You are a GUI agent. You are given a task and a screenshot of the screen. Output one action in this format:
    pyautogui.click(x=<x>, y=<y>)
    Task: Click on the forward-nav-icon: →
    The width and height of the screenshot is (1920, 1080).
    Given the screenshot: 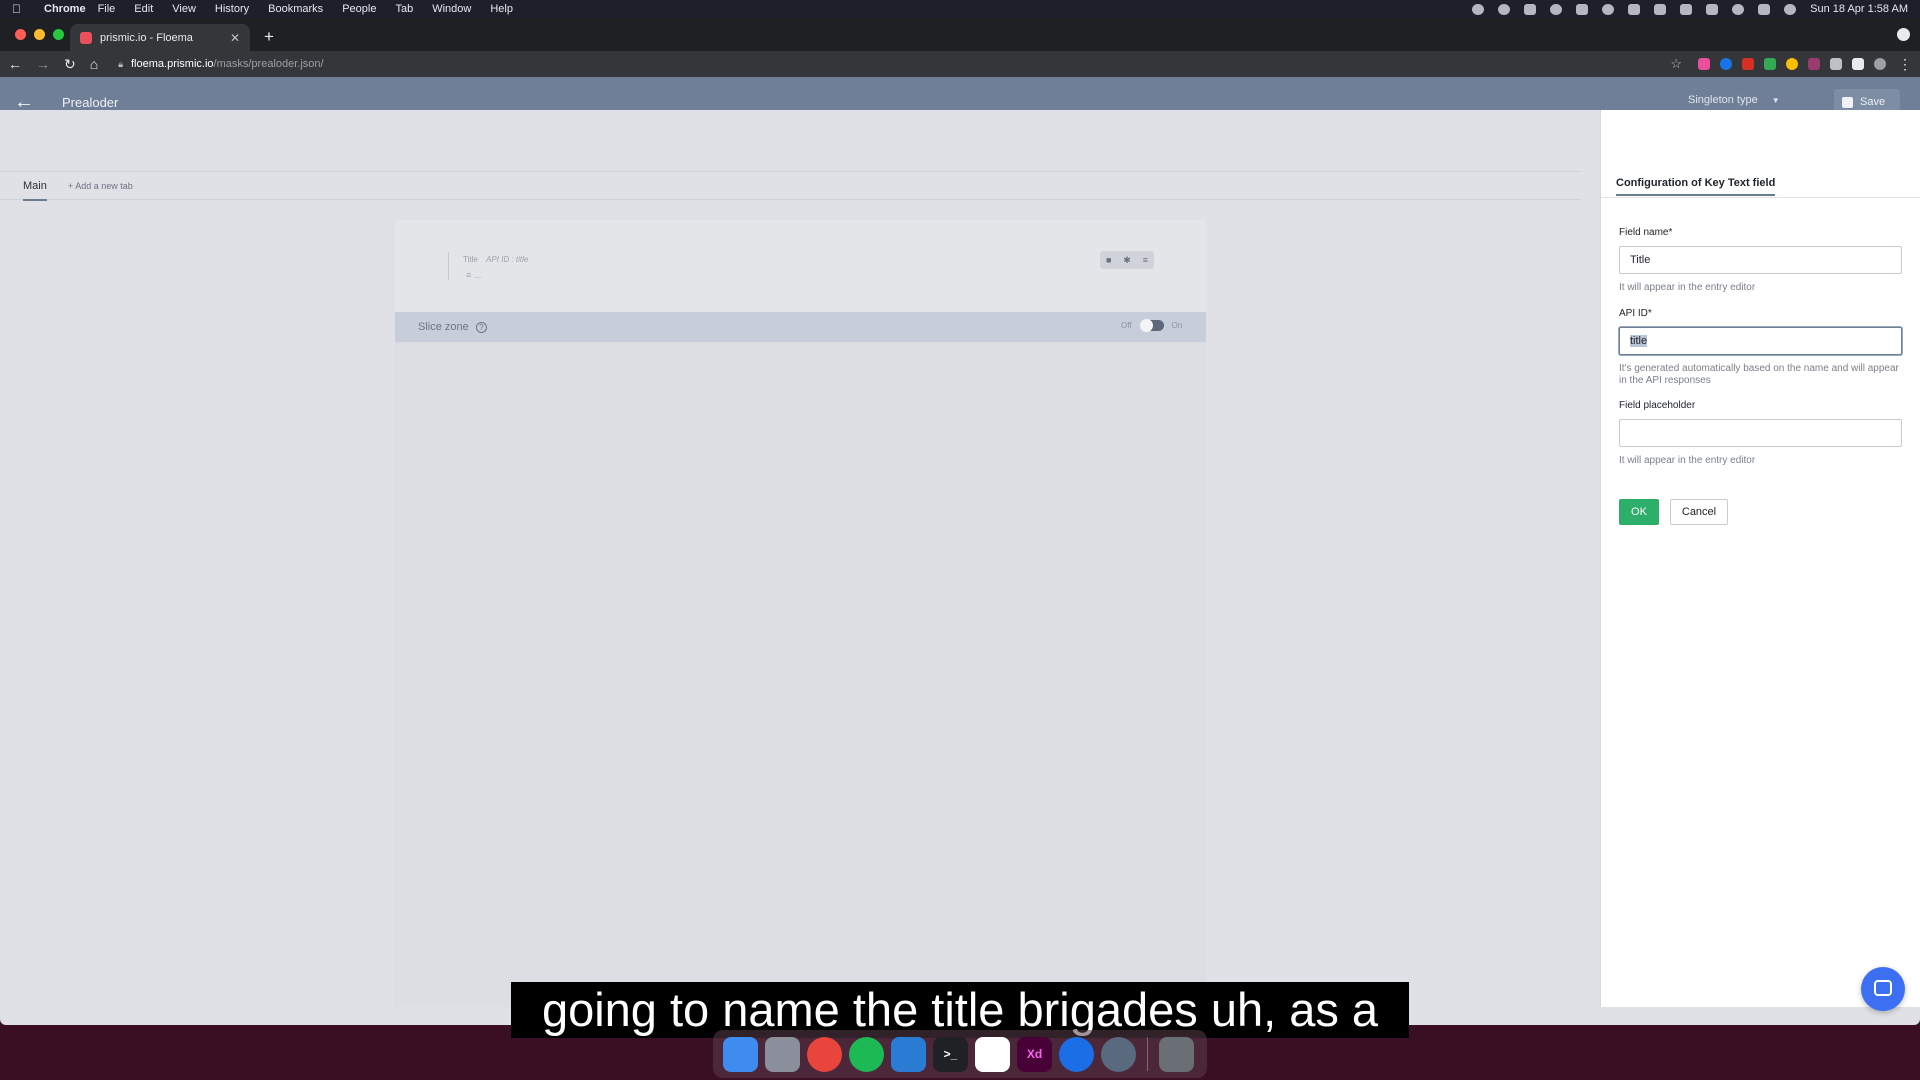 What is the action you would take?
    pyautogui.click(x=43, y=64)
    